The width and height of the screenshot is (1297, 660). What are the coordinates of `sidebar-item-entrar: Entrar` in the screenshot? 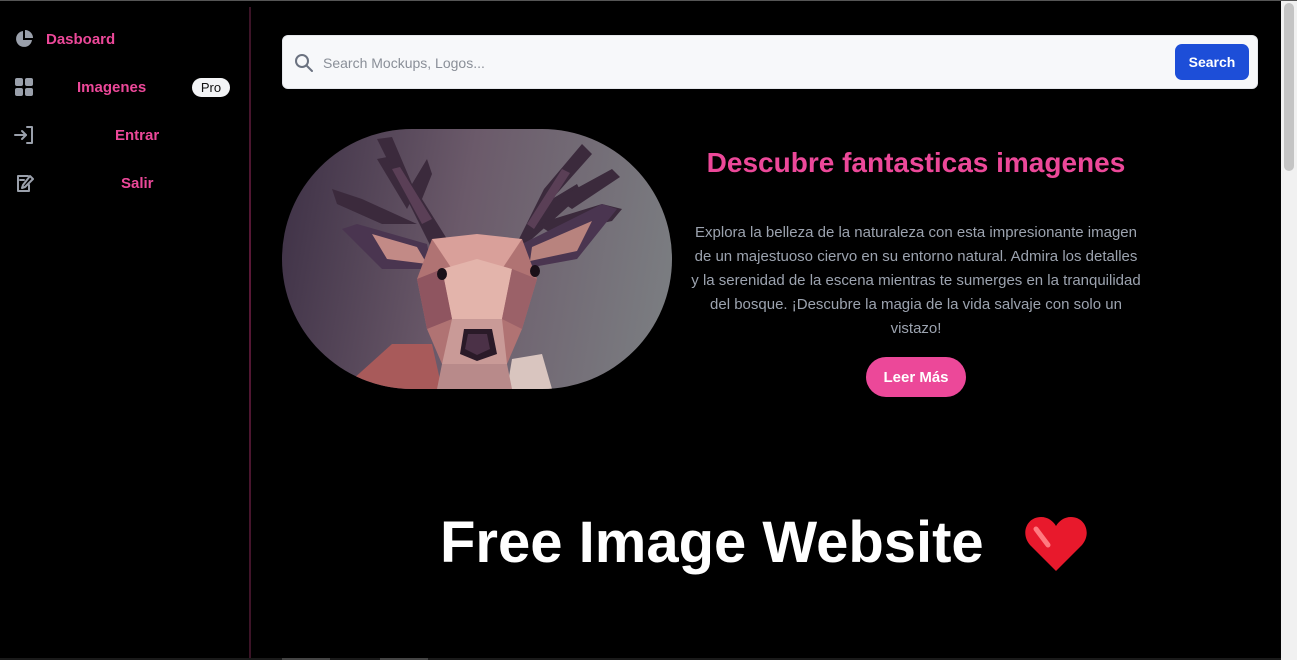 It's located at (125, 135).